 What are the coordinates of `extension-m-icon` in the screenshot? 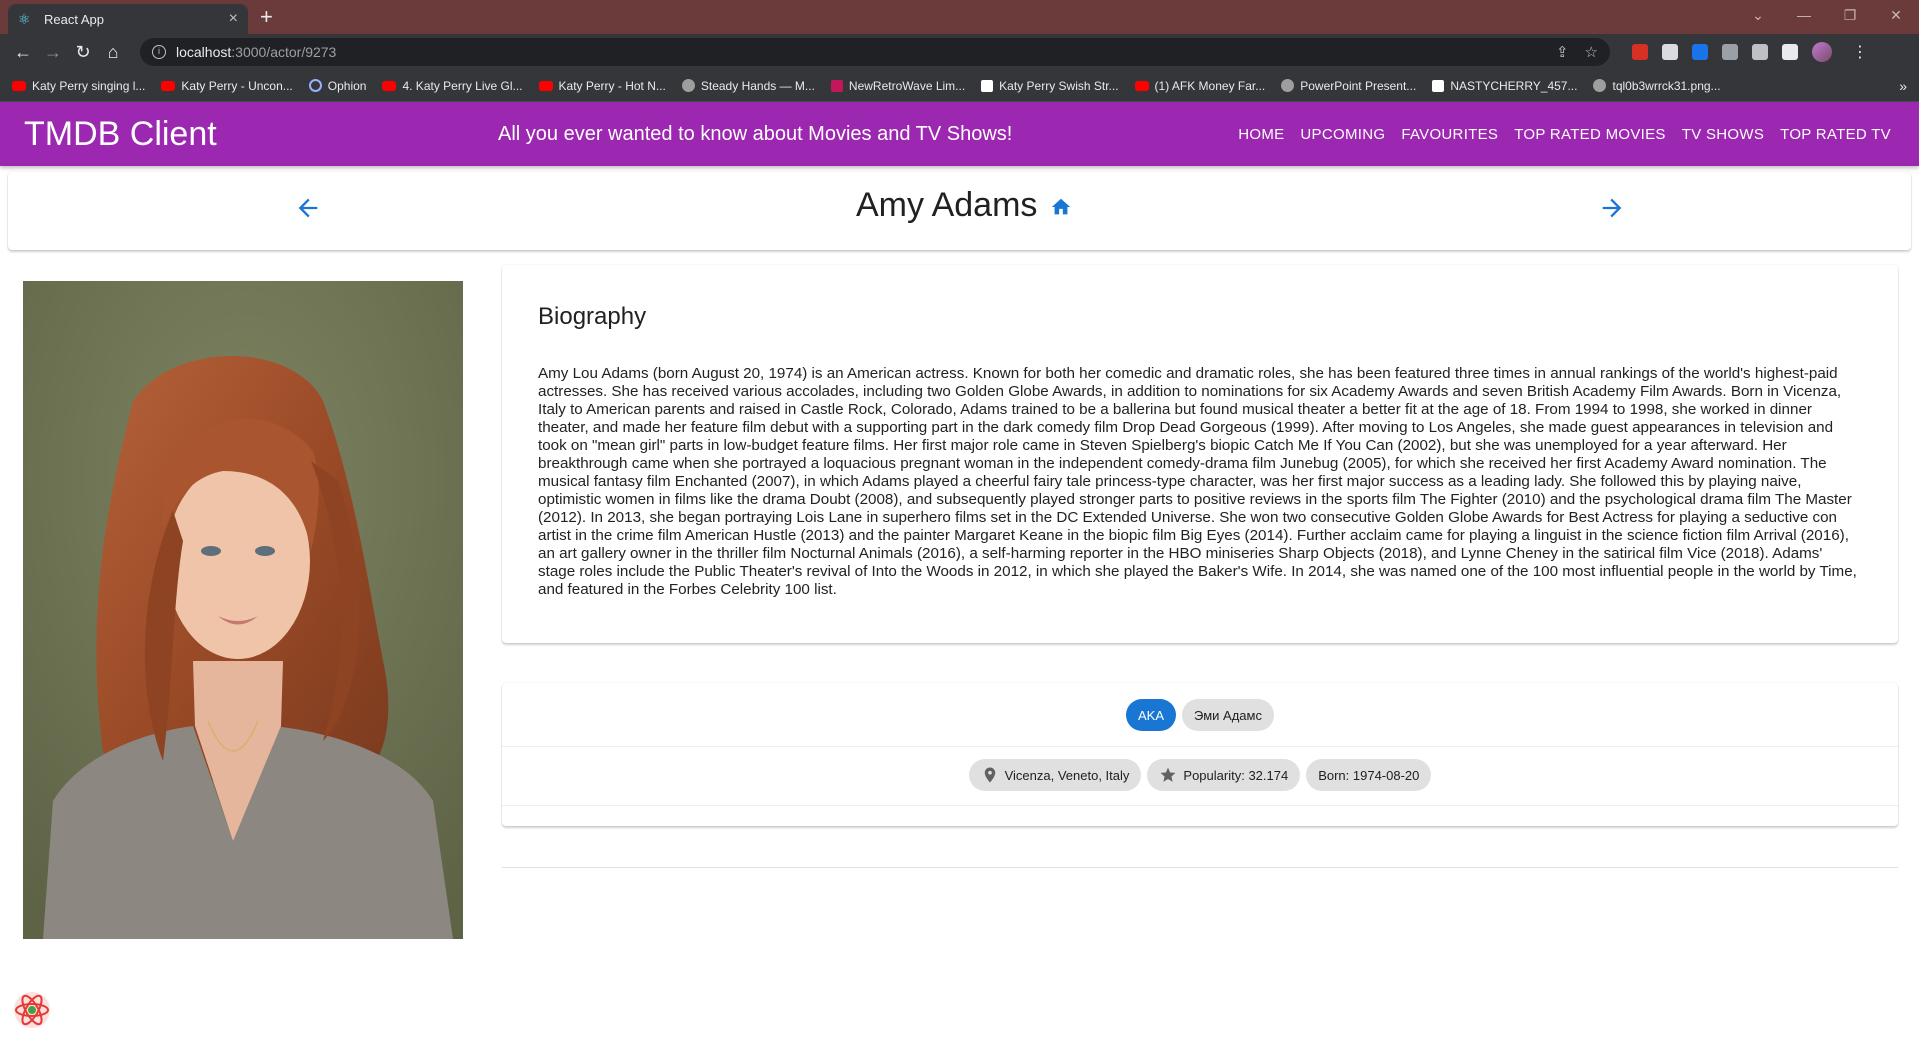 It's located at (1700, 52).